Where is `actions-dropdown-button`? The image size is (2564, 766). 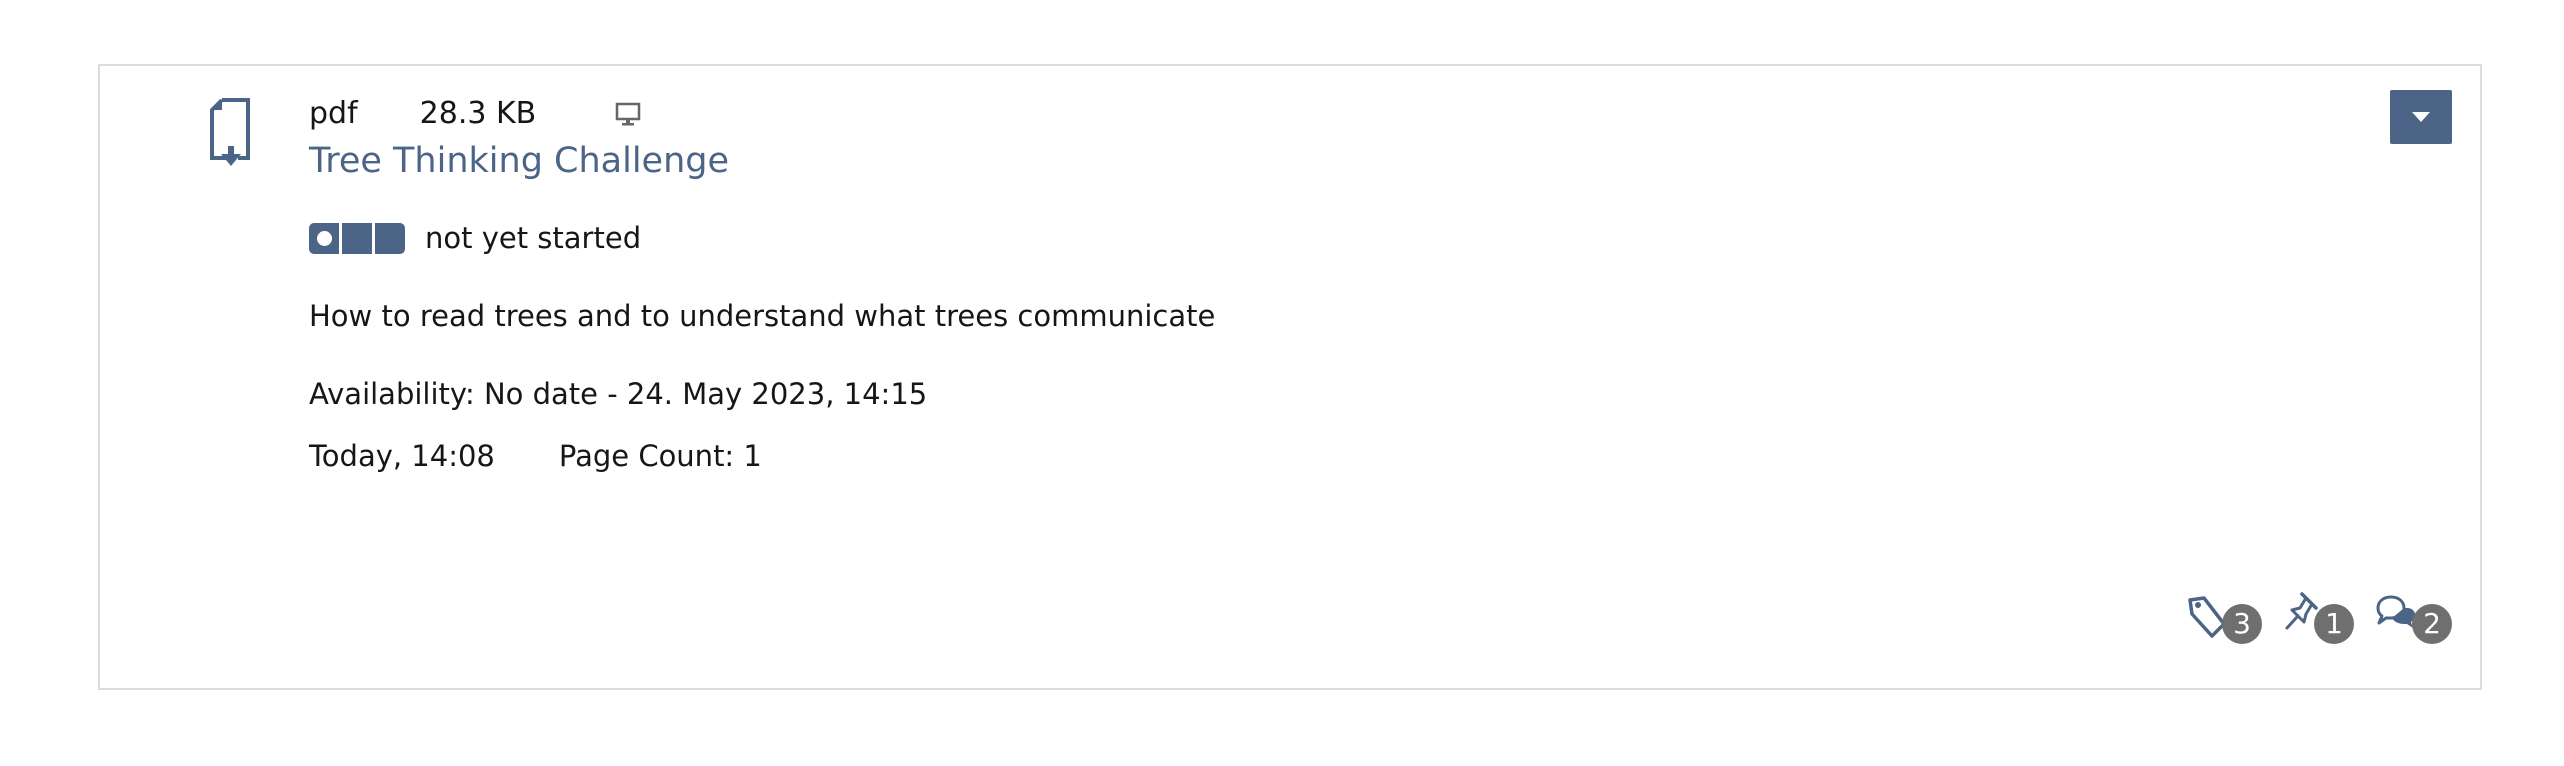 actions-dropdown-button is located at coordinates (2421, 117).